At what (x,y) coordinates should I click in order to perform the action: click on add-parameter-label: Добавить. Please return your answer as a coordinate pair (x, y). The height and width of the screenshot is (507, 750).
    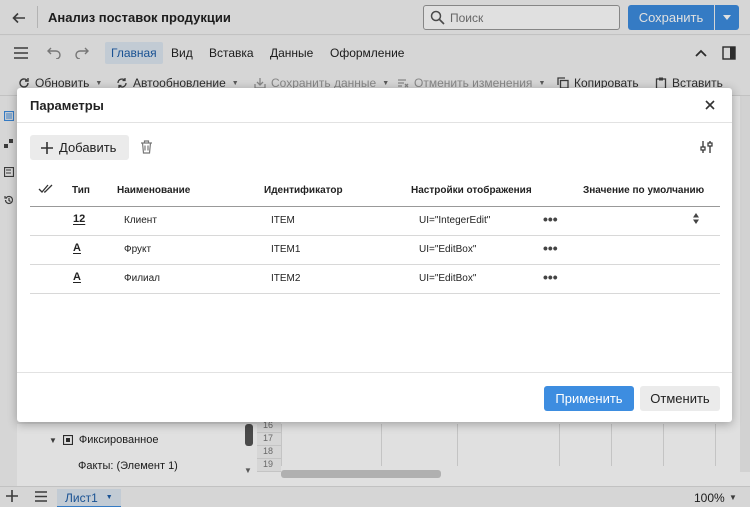
    Looking at the image, I should click on (88, 147).